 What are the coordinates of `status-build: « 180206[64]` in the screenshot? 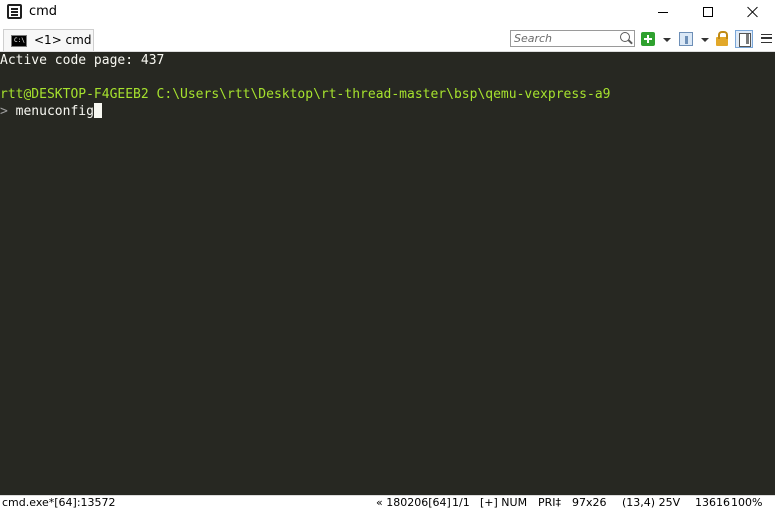 It's located at (413, 502).